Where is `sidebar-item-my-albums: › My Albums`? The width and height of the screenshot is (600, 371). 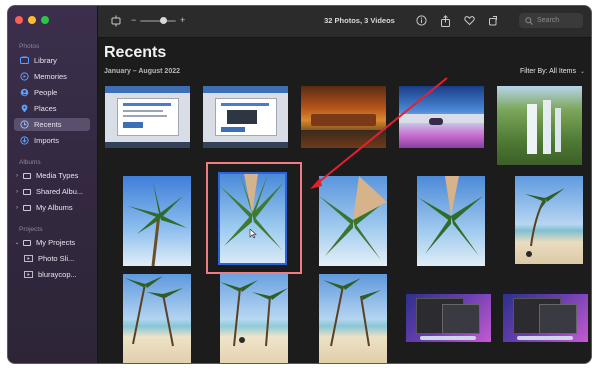 sidebar-item-my-albums: › My Albums is located at coordinates (50, 207).